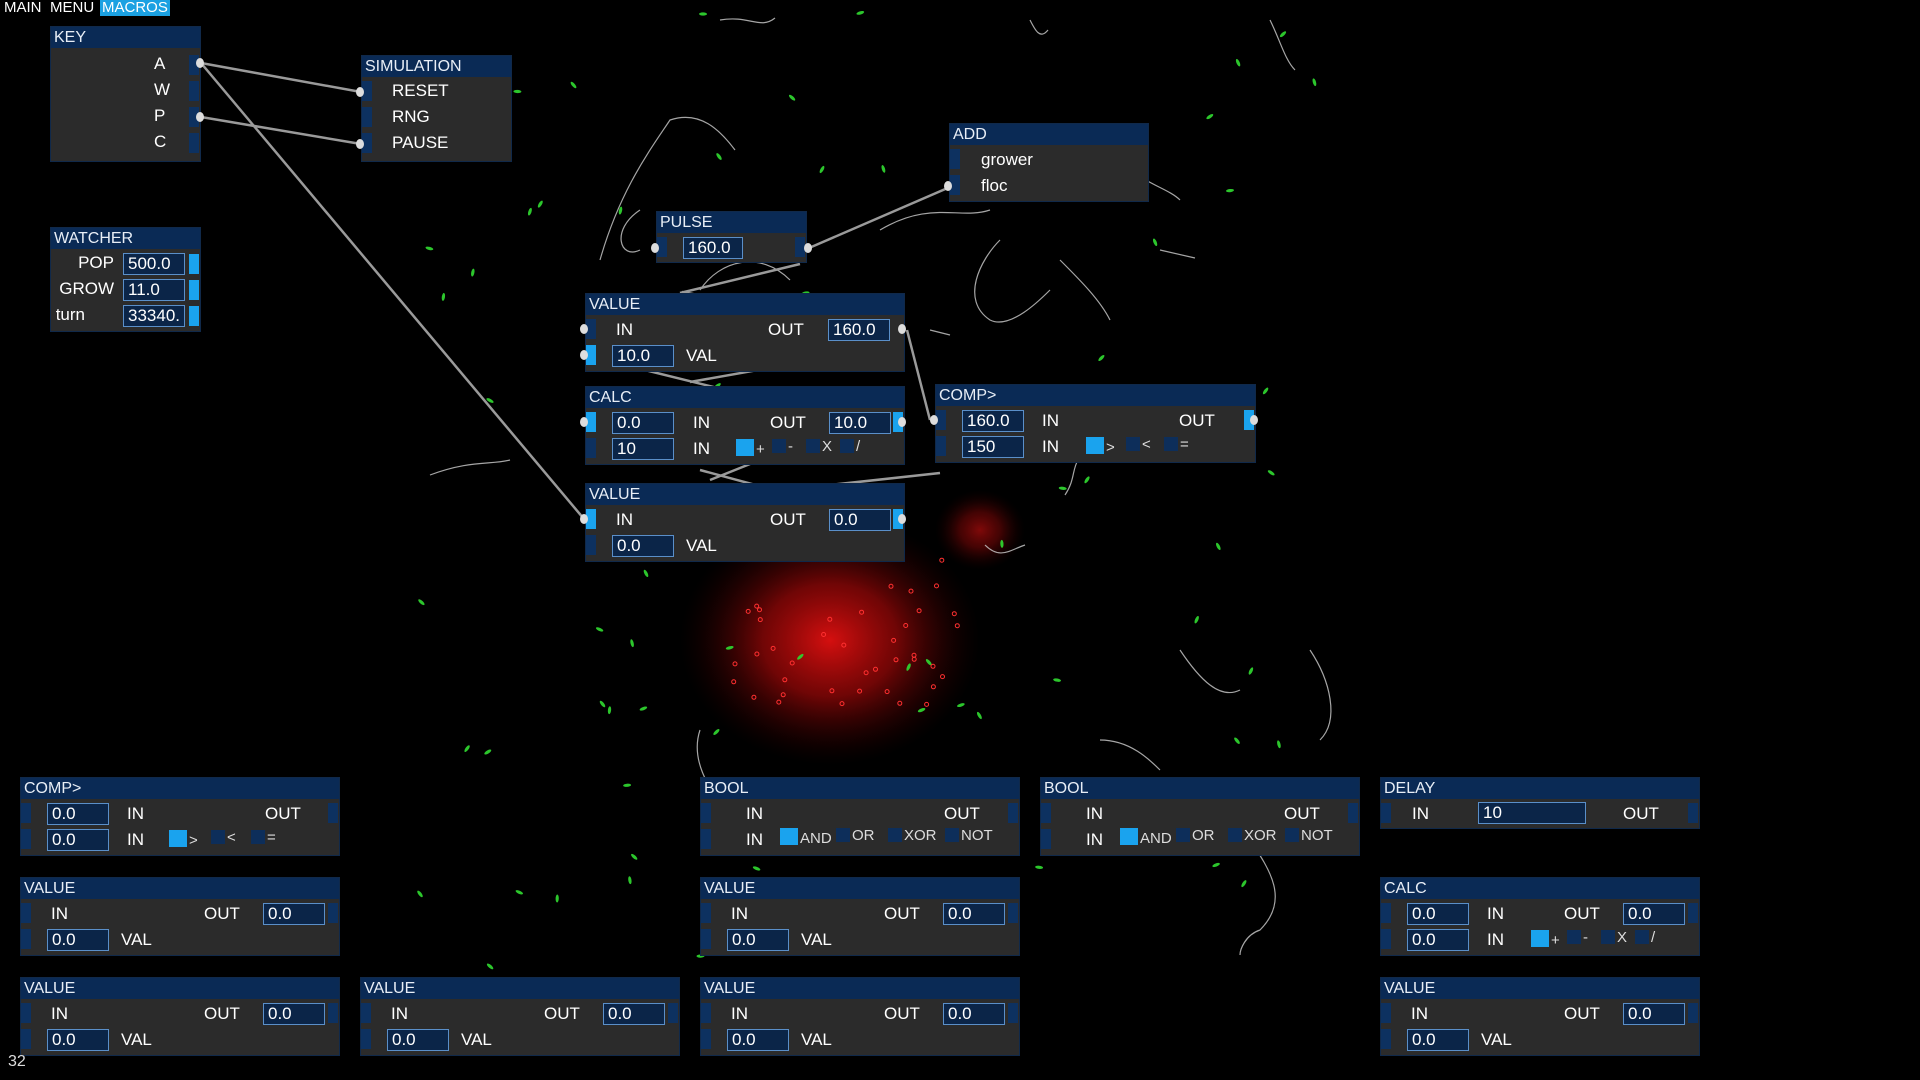 The height and width of the screenshot is (1080, 1920). What do you see at coordinates (436, 108) in the screenshot?
I see `simulation-node: SIMULATION RESET RNG PAUSE` at bounding box center [436, 108].